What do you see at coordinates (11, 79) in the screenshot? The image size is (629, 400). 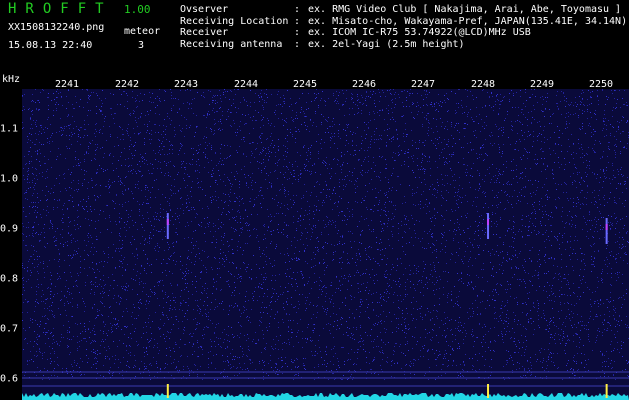 I see `y-axis-unit: kHz` at bounding box center [11, 79].